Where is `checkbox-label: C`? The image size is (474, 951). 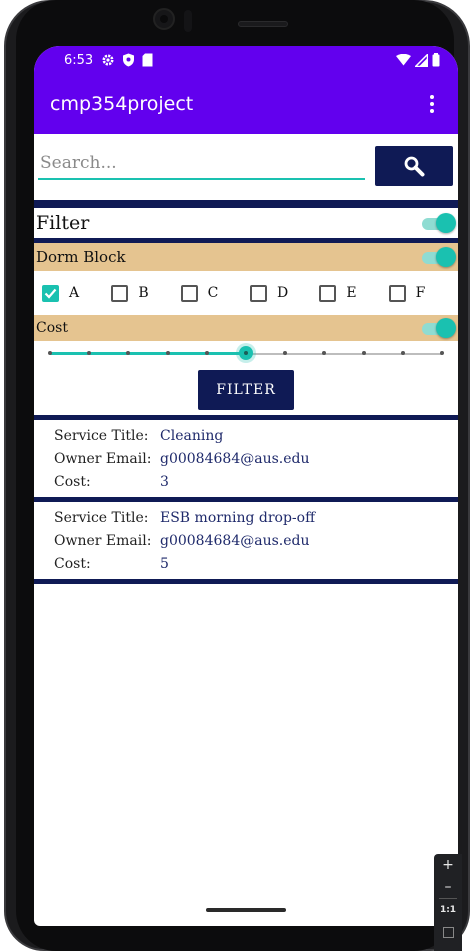 checkbox-label: C is located at coordinates (213, 293).